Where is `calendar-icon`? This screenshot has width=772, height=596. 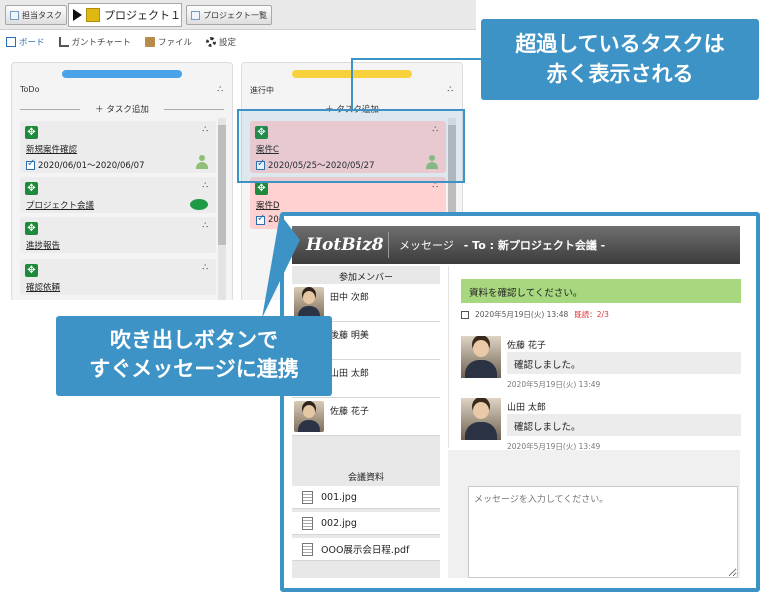
calendar-icon is located at coordinates (465, 314).